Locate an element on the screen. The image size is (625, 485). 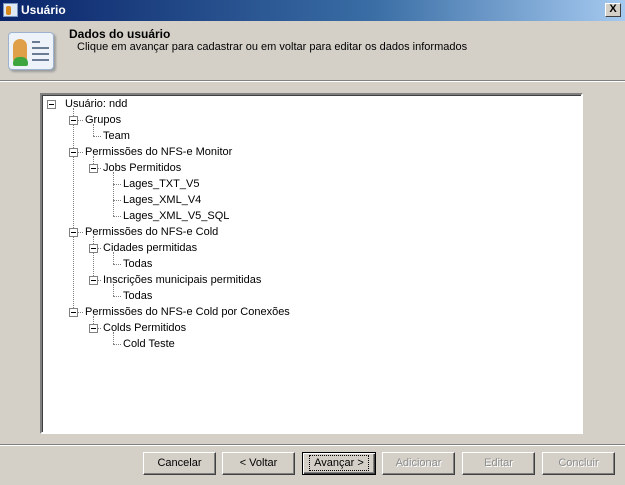
user-card-icon is located at coordinates (31, 51).